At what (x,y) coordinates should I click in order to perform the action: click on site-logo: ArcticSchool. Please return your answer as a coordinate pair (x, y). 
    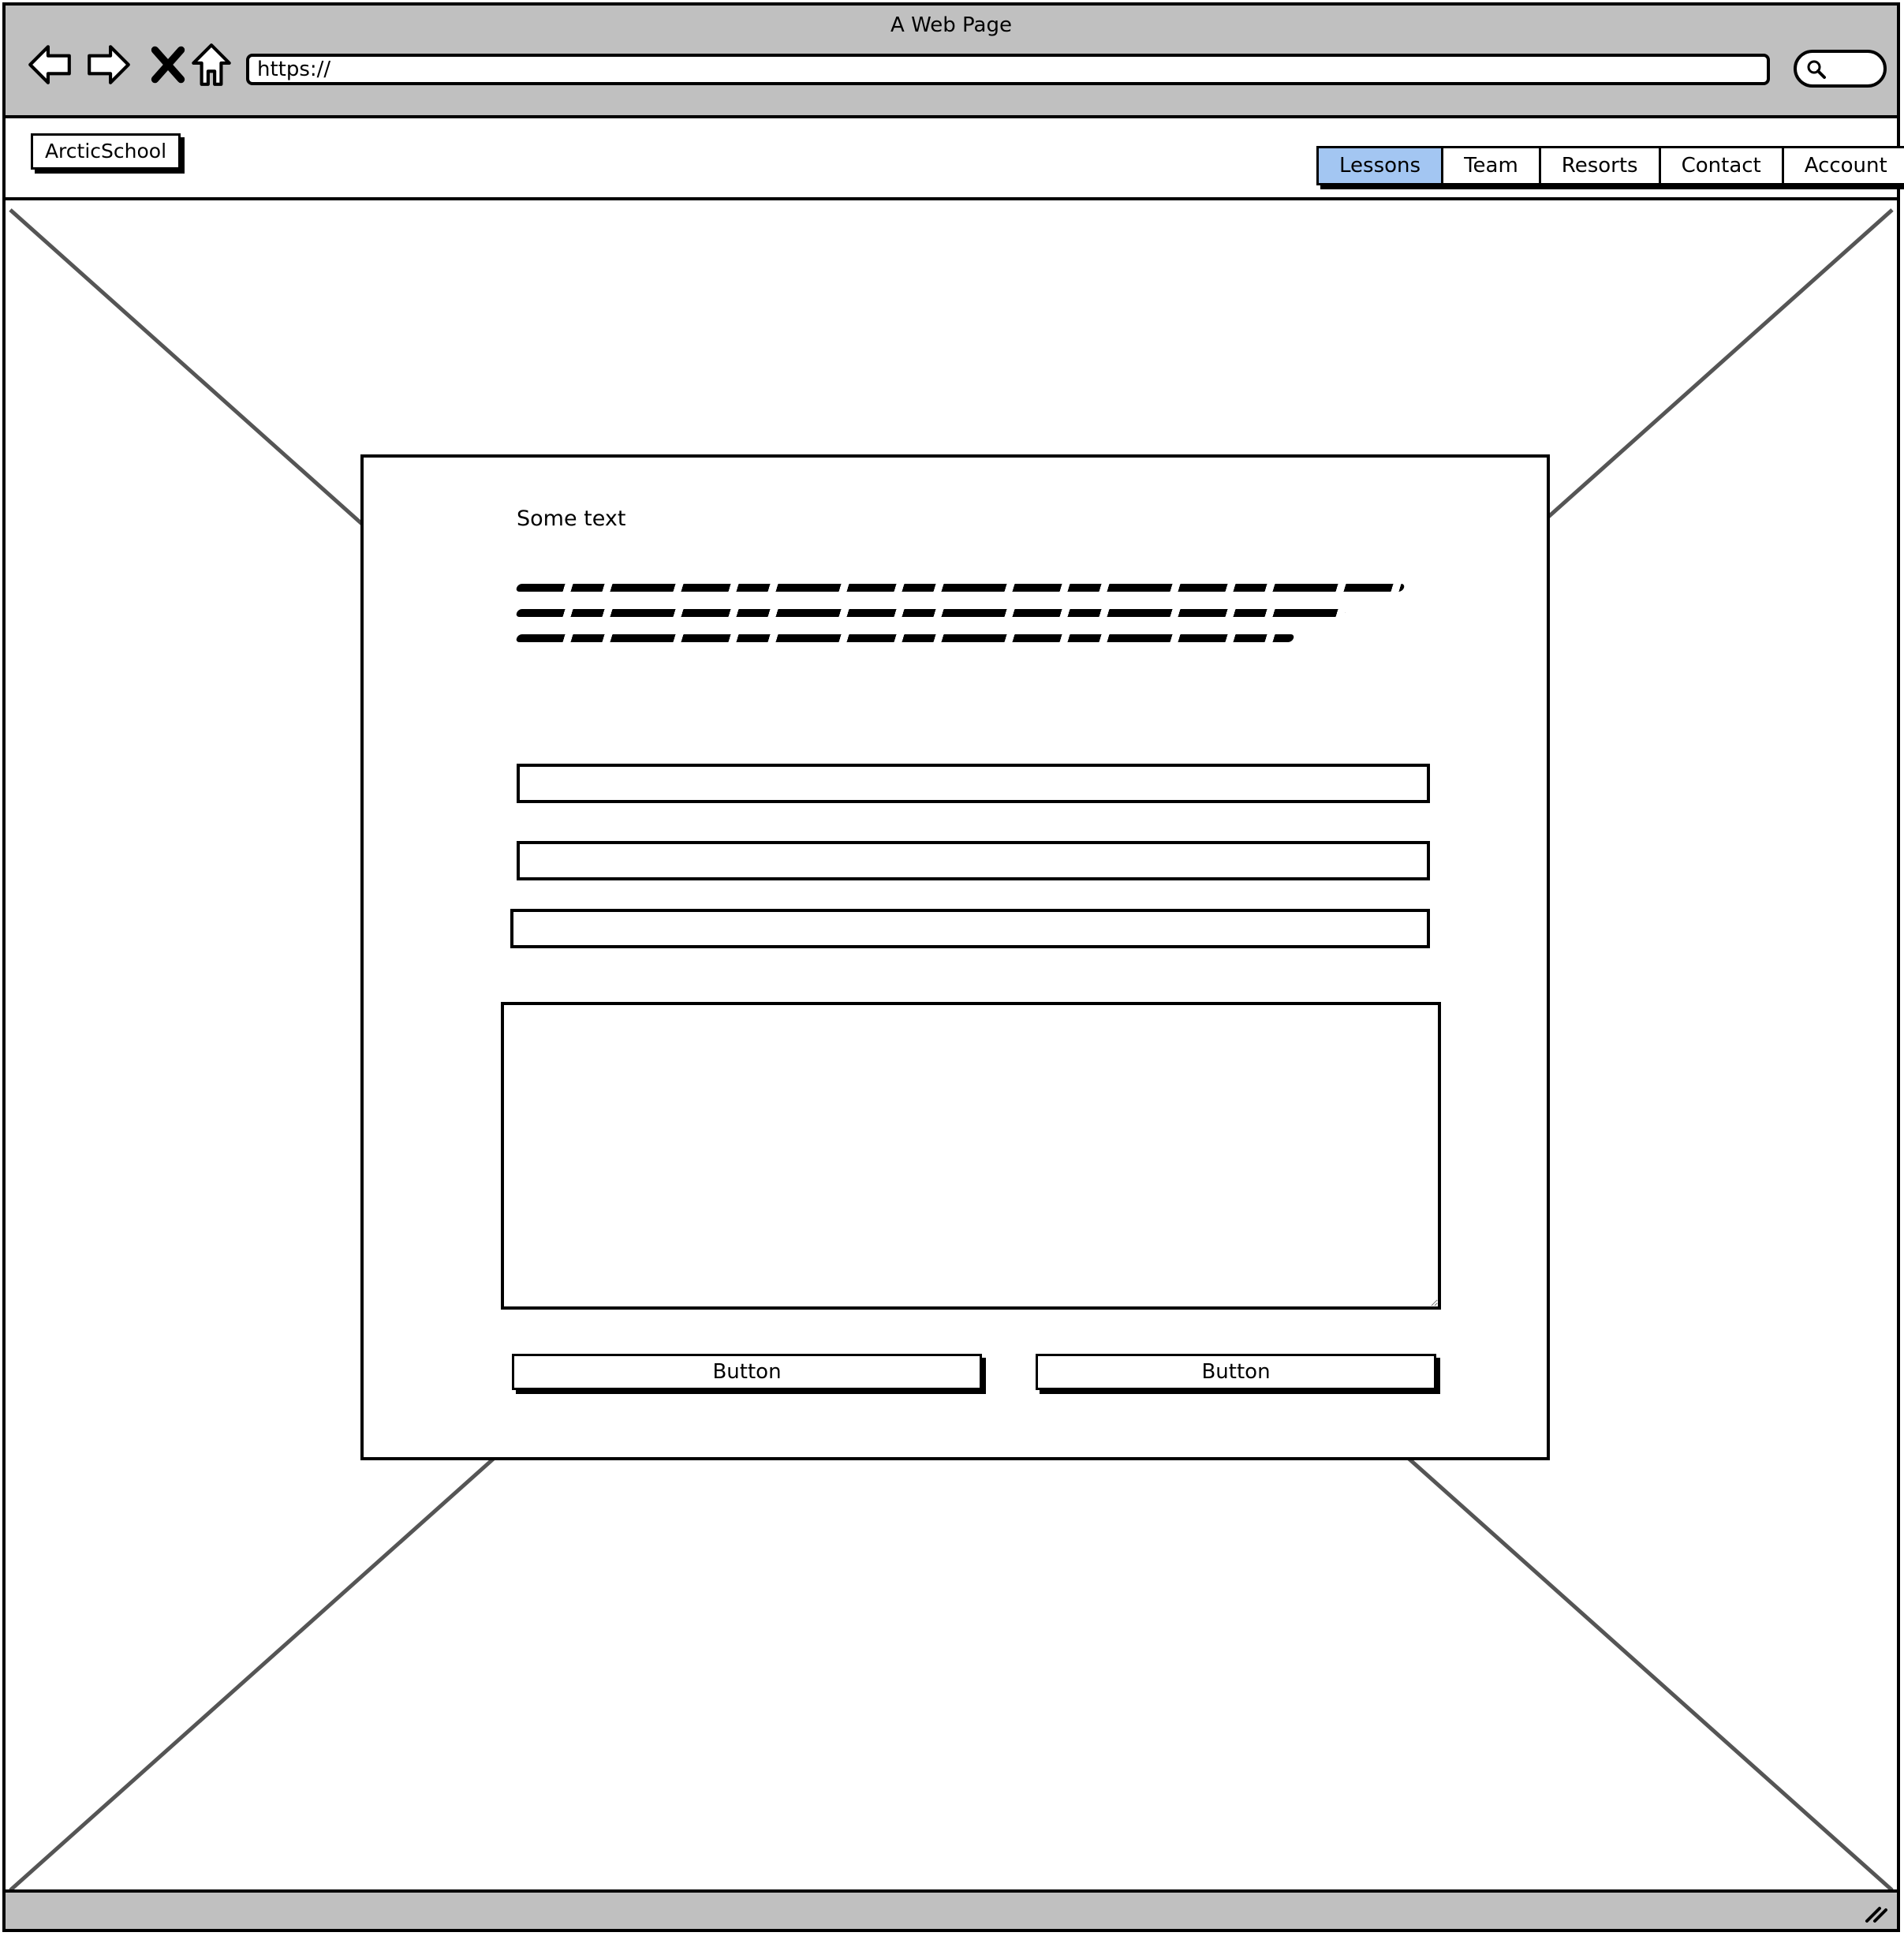
    Looking at the image, I should click on (106, 151).